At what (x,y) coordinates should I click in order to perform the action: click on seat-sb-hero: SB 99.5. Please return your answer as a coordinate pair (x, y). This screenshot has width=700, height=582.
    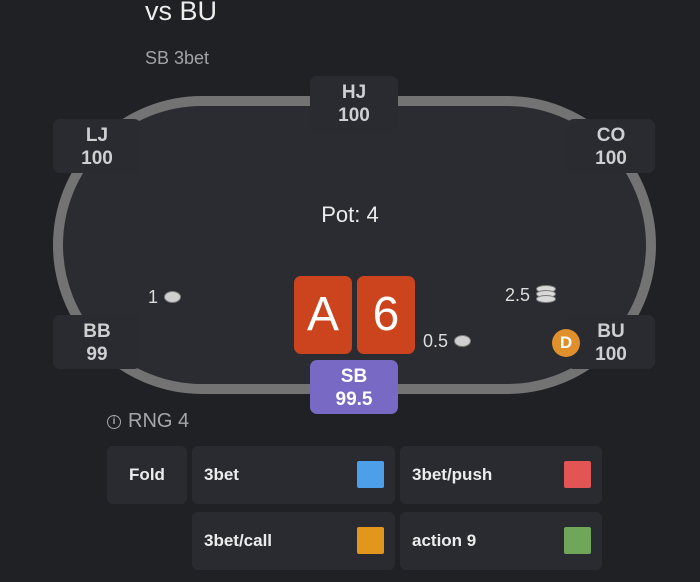
    Looking at the image, I should click on (354, 387).